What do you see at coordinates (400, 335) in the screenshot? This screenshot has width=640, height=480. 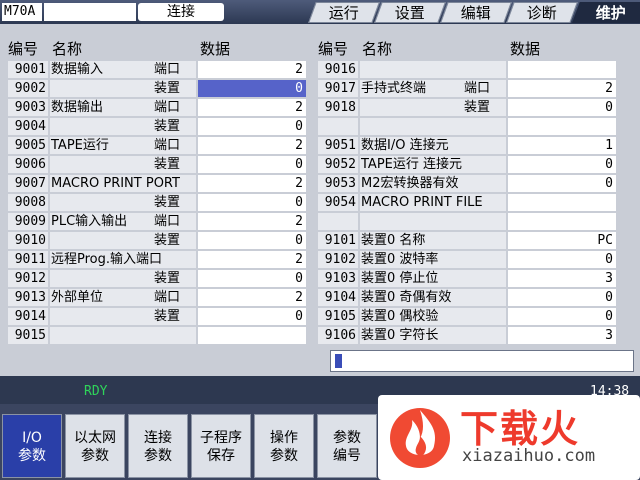 I see `param-name-text: 装置0 字符长` at bounding box center [400, 335].